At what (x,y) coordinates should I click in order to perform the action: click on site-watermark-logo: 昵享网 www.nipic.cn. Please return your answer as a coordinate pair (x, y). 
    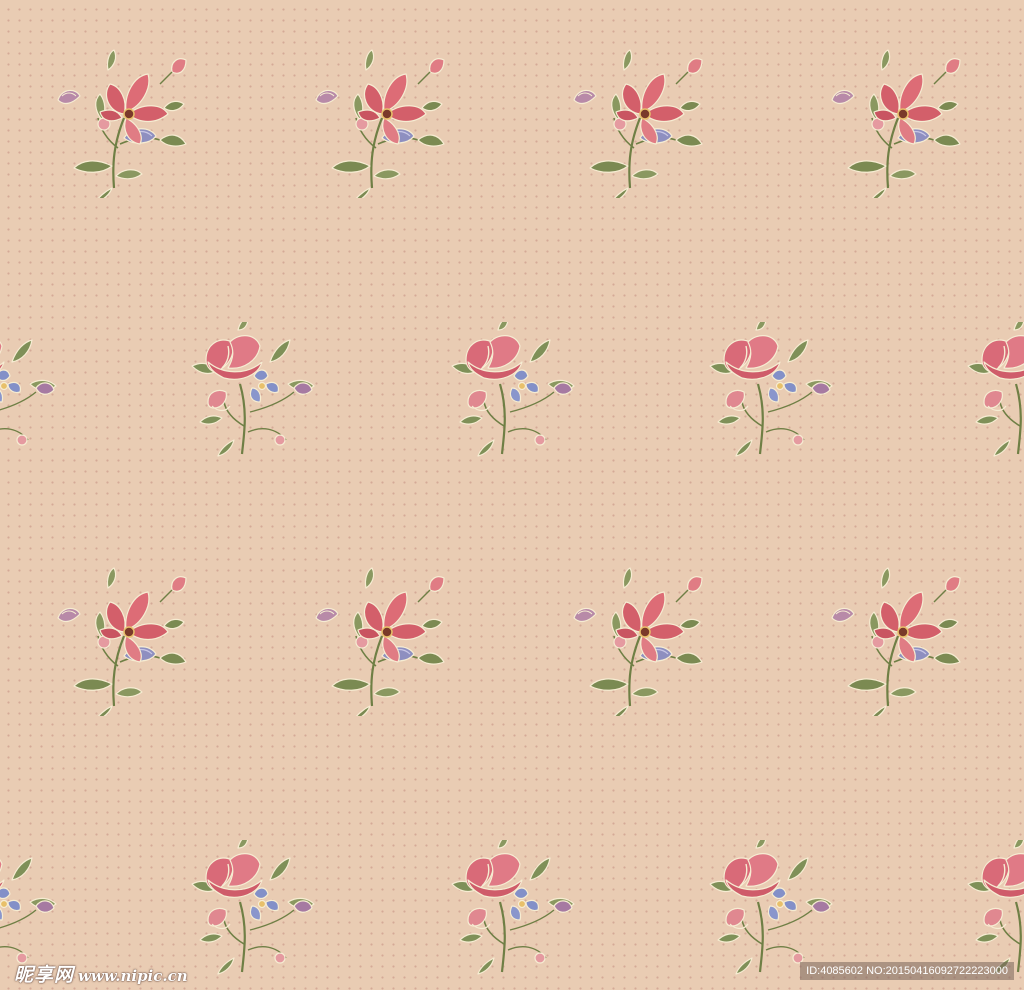
    Looking at the image, I should click on (101, 973).